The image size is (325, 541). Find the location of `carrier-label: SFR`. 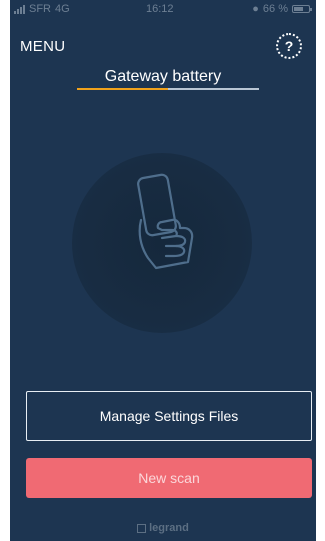

carrier-label: SFR is located at coordinates (40, 9).